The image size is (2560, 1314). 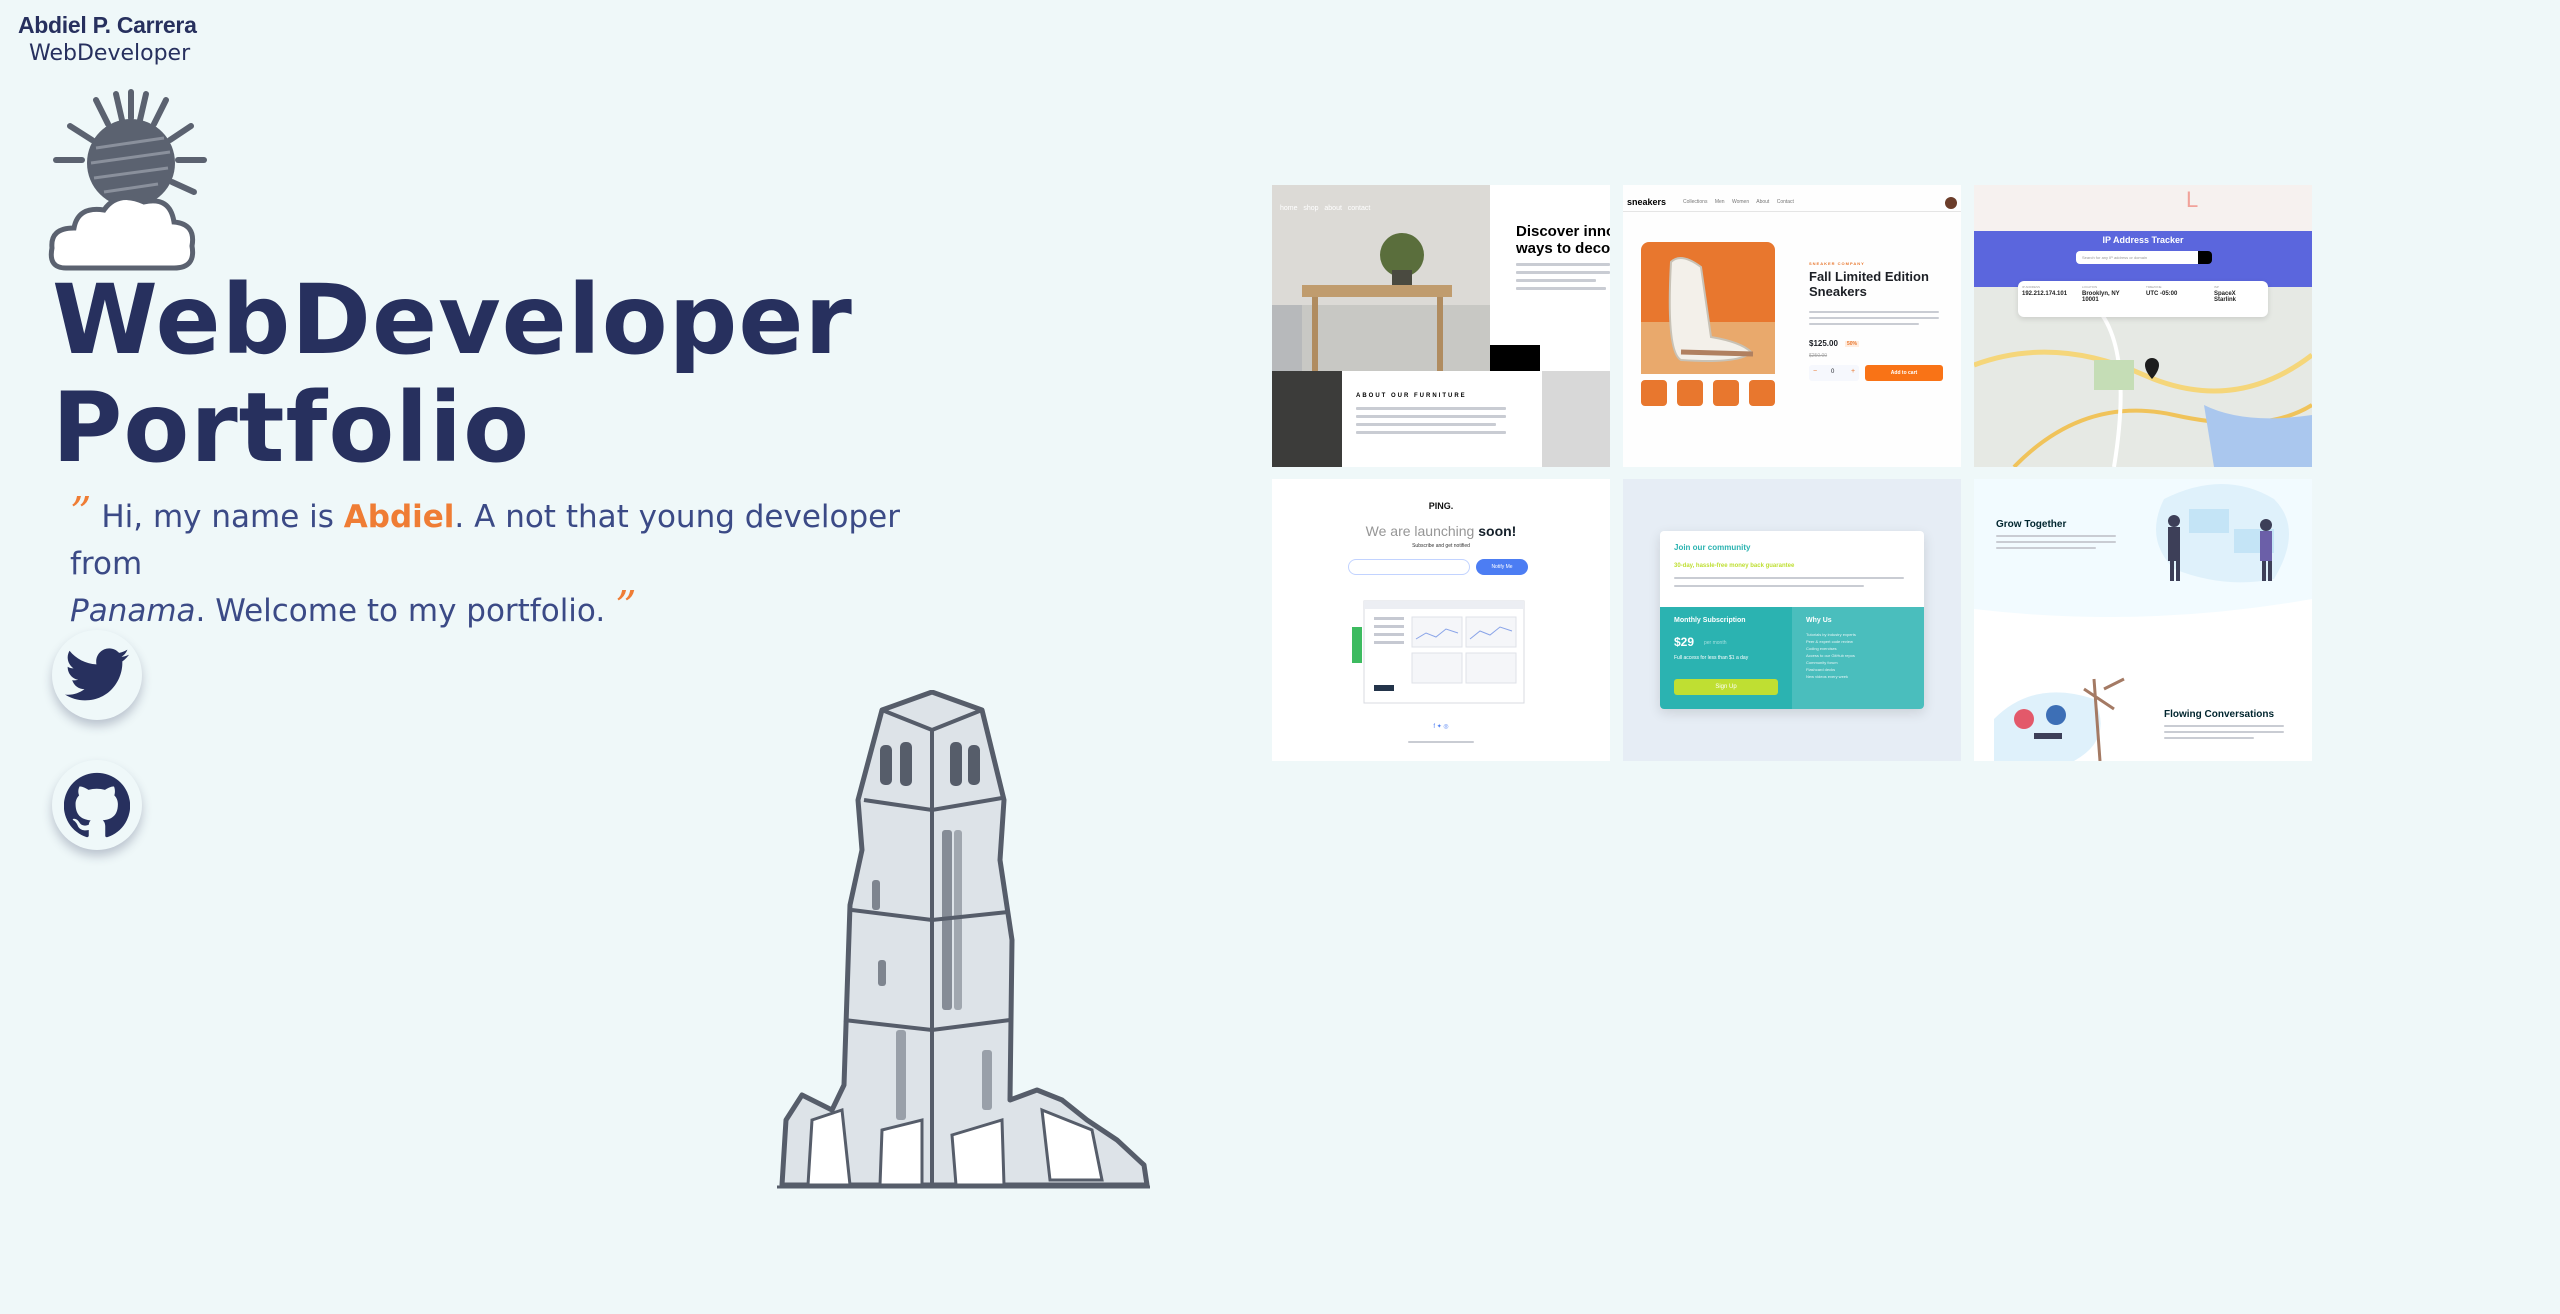 I want to click on sneakers-nav-women: Women, so click(x=1740, y=202).